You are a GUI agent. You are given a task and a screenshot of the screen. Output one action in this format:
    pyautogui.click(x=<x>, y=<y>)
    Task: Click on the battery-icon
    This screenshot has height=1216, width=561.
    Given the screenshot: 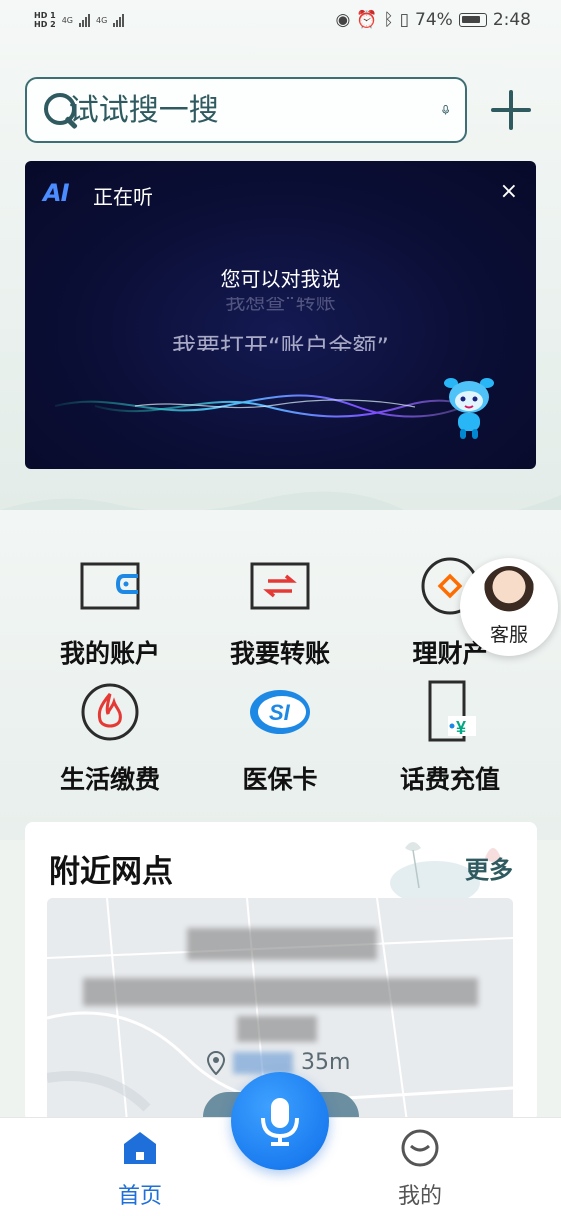 What is the action you would take?
    pyautogui.click(x=472, y=20)
    